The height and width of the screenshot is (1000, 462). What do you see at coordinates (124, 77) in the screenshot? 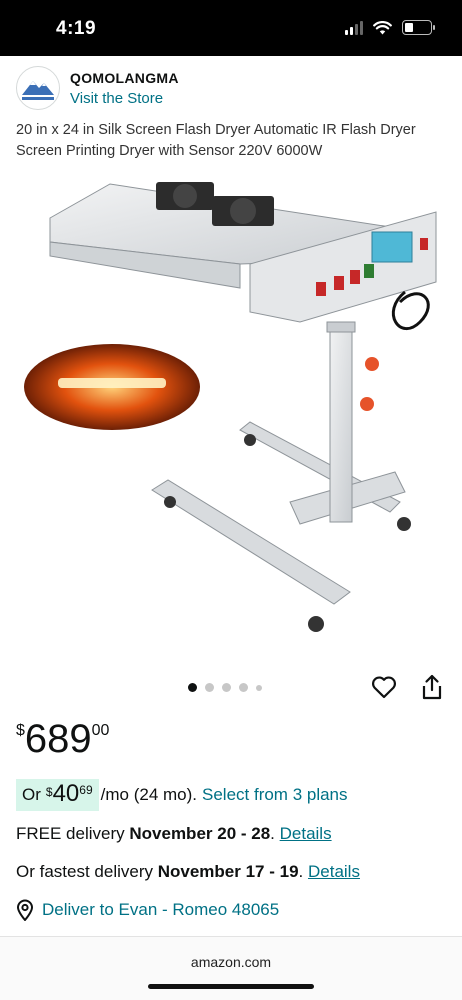
I see `store-name: QOMOLANGMA` at bounding box center [124, 77].